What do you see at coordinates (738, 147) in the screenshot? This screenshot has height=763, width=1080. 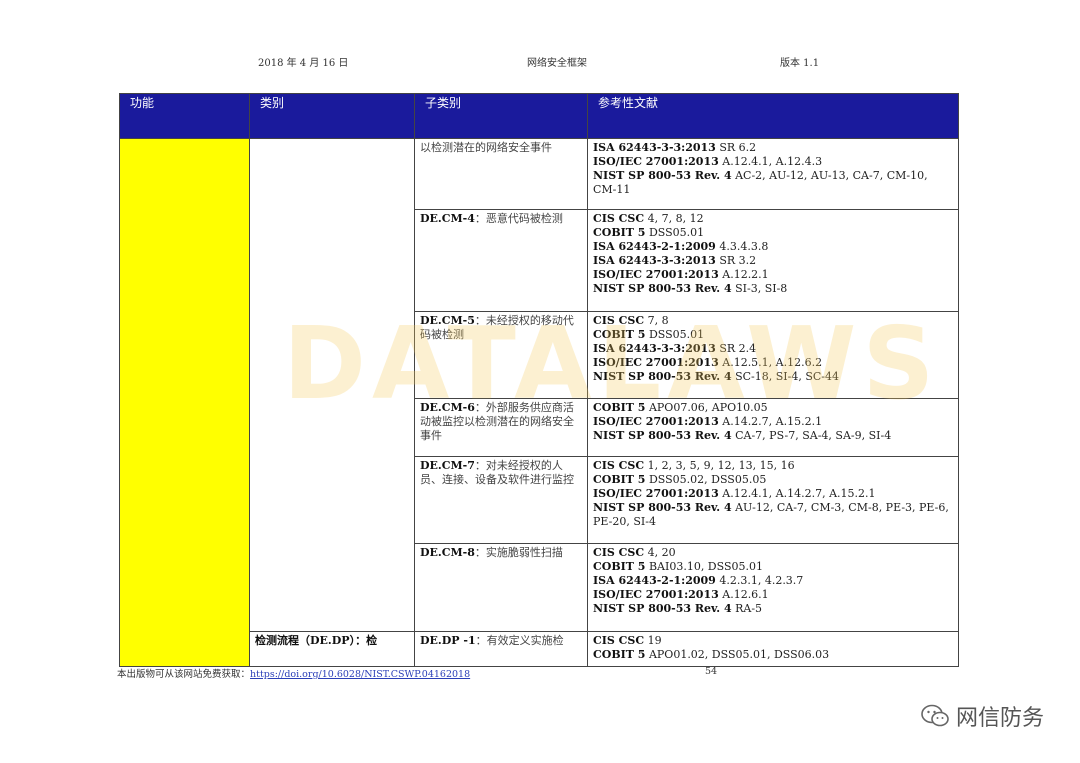 I see `reference-value: SR 6.2` at bounding box center [738, 147].